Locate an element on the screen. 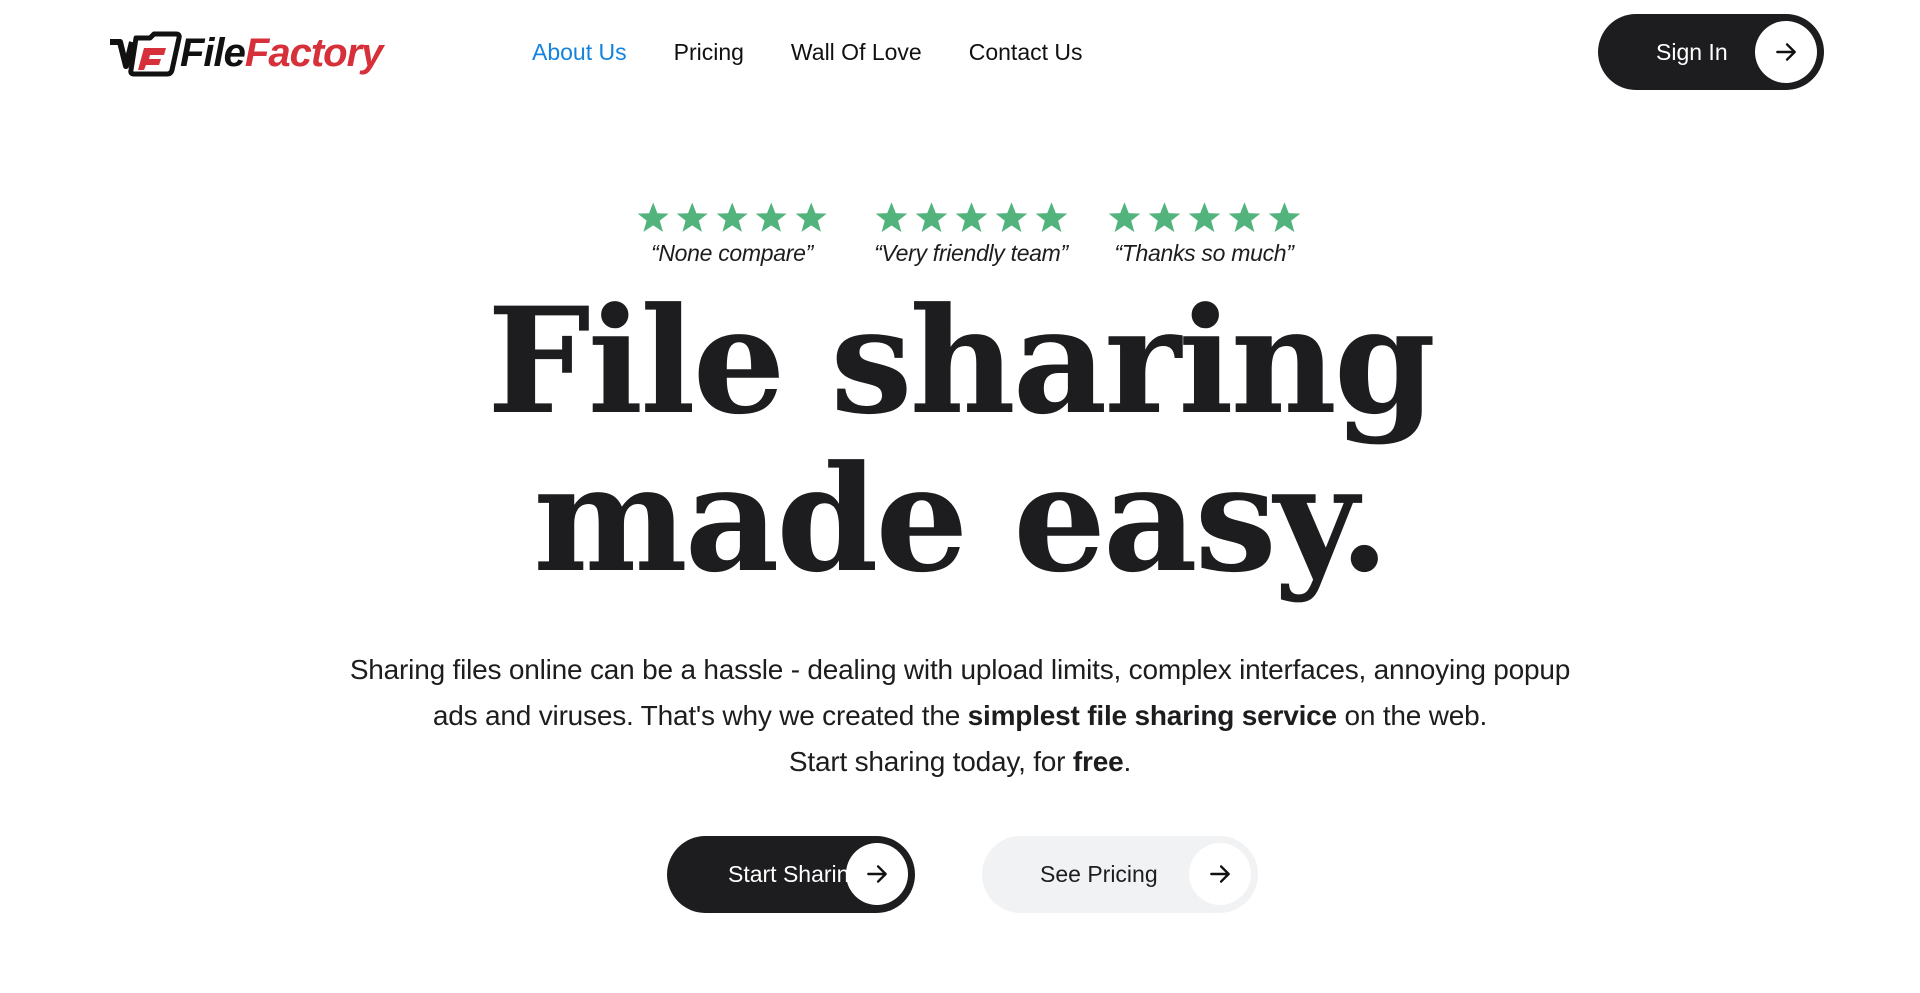  see-pricing-button: See Pricing is located at coordinates (1120, 874).